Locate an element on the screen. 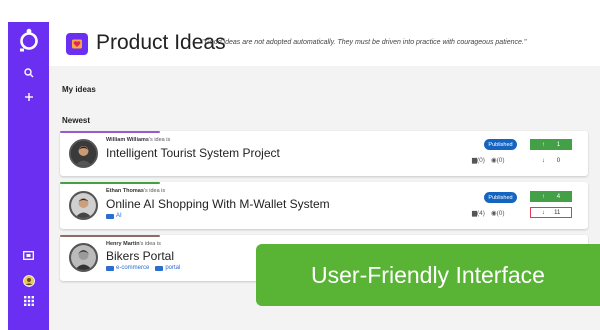 The height and width of the screenshot is (330, 600). tag-label: portal is located at coordinates (173, 268).